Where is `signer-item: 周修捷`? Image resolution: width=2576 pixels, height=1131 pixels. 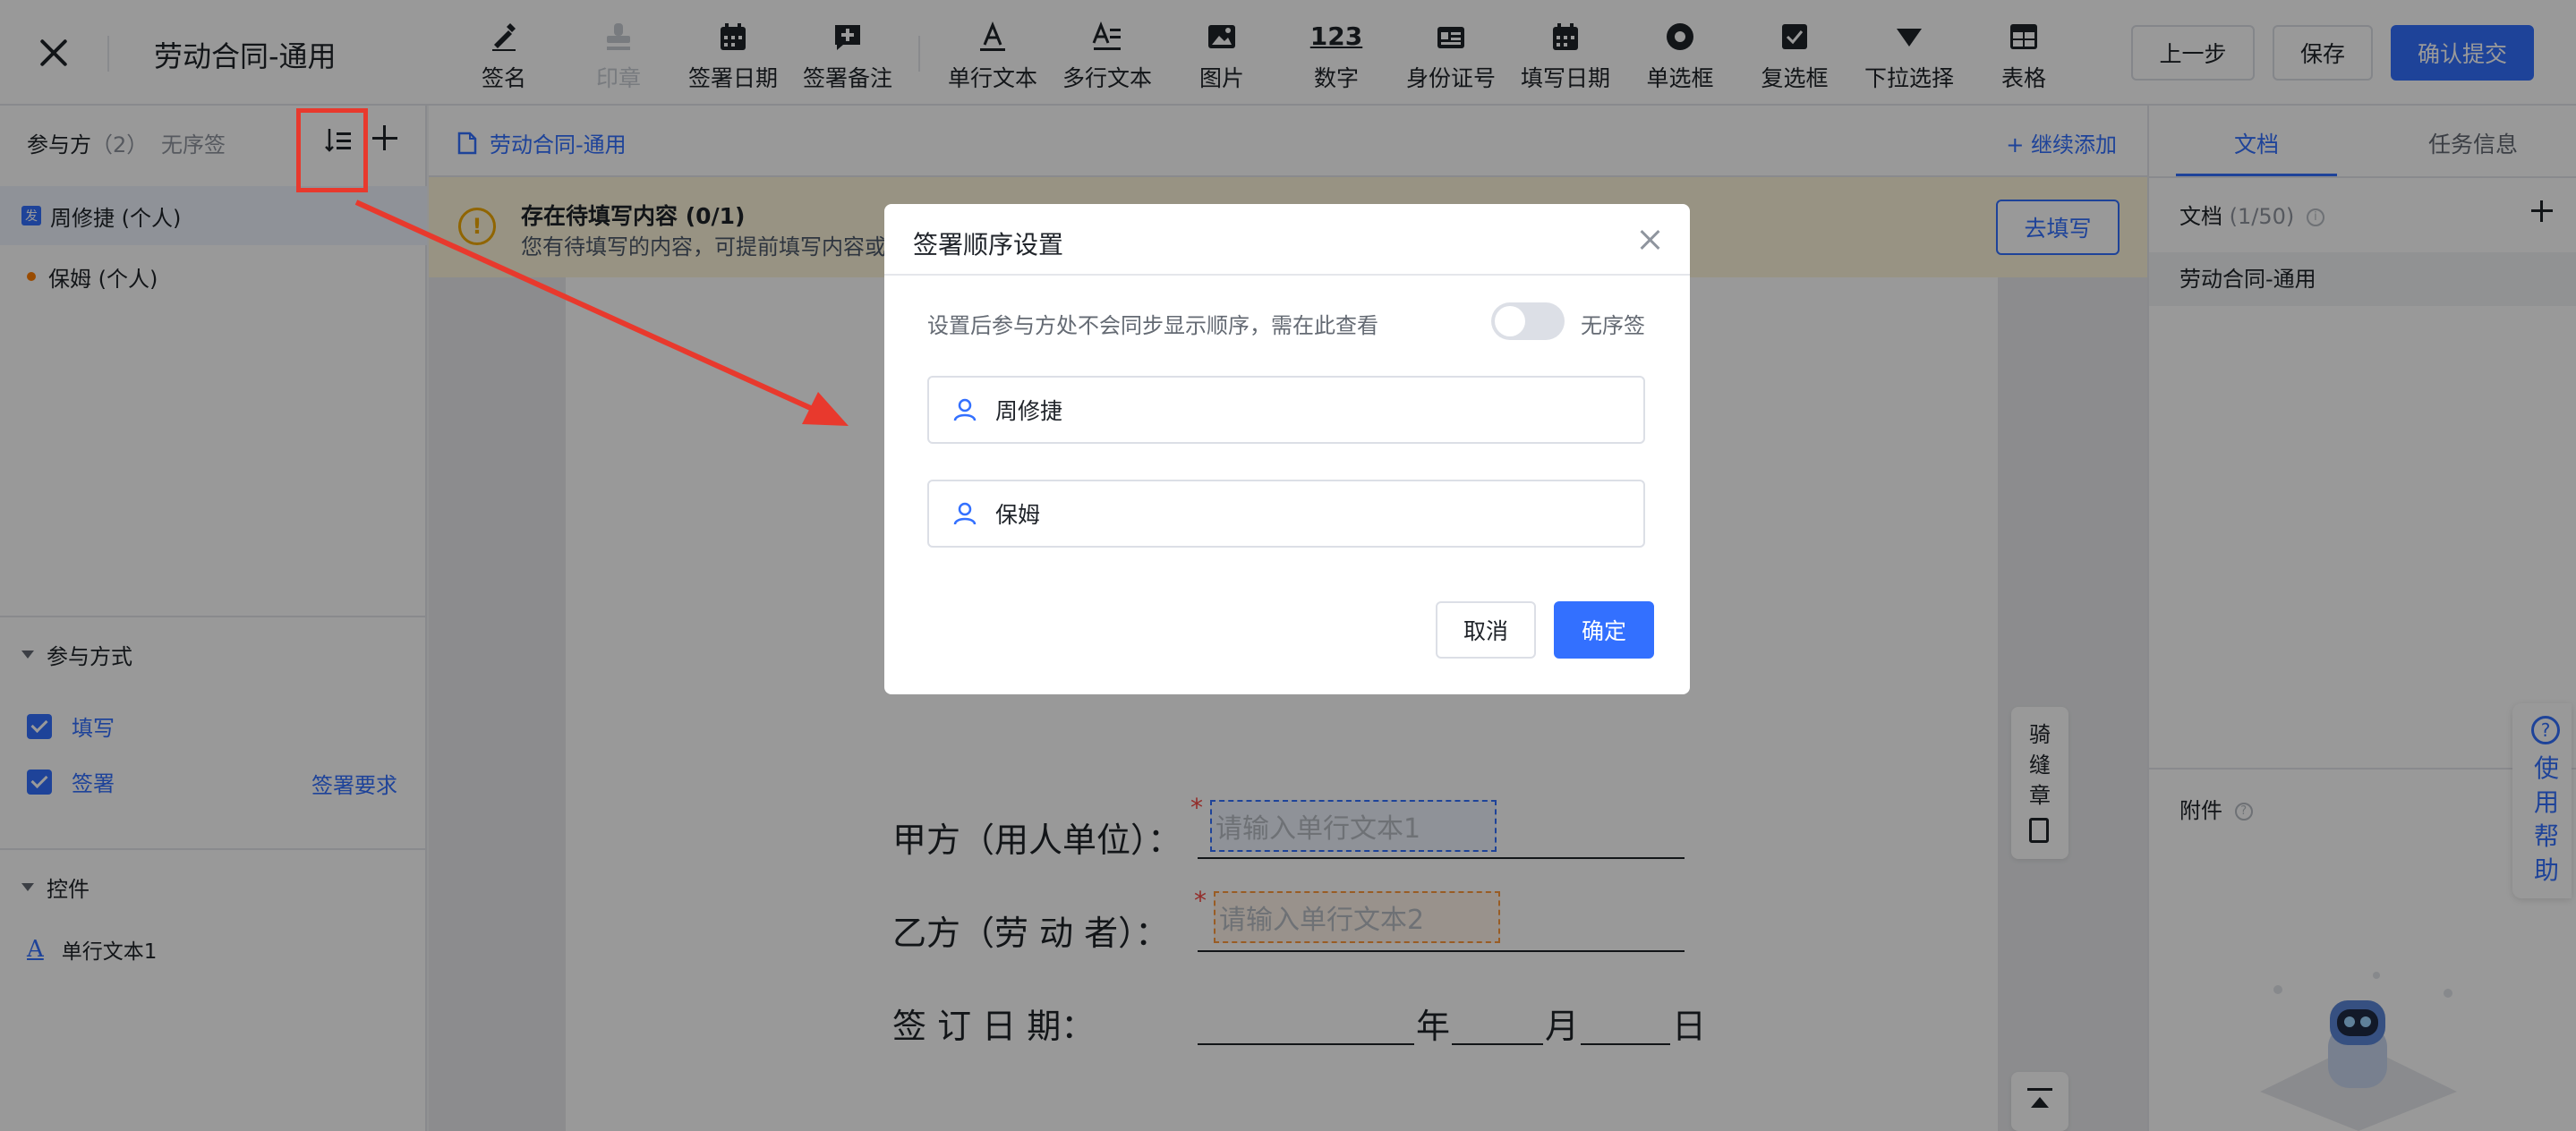 signer-item: 周修捷 is located at coordinates (1286, 410).